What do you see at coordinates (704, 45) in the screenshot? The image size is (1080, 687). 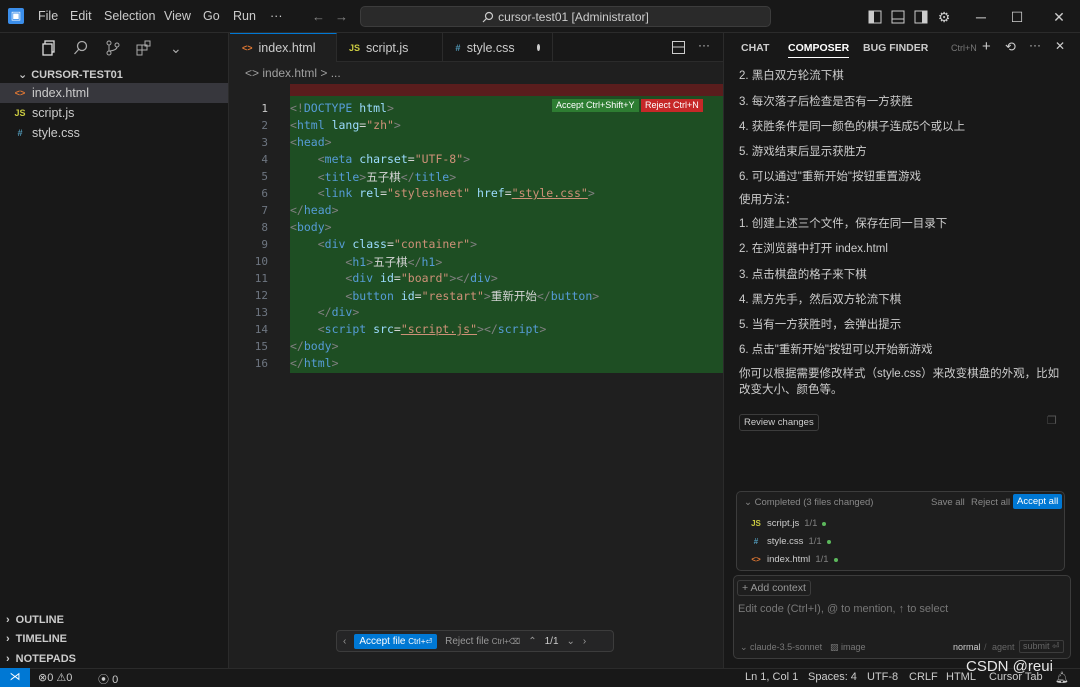 I see `more-actions-icon: ···` at bounding box center [704, 45].